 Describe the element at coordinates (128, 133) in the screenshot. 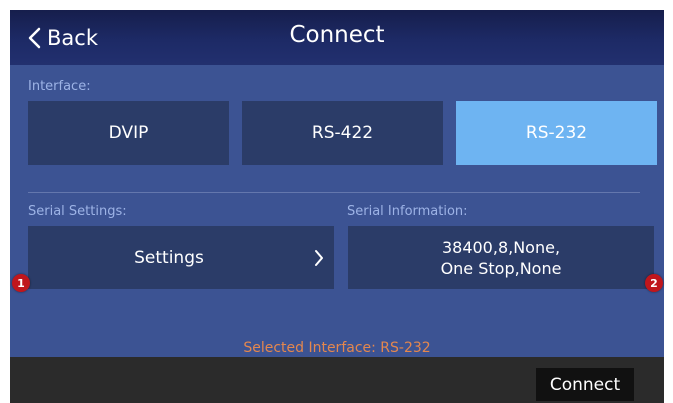

I see `interface-dvip-button: DVIP` at that location.